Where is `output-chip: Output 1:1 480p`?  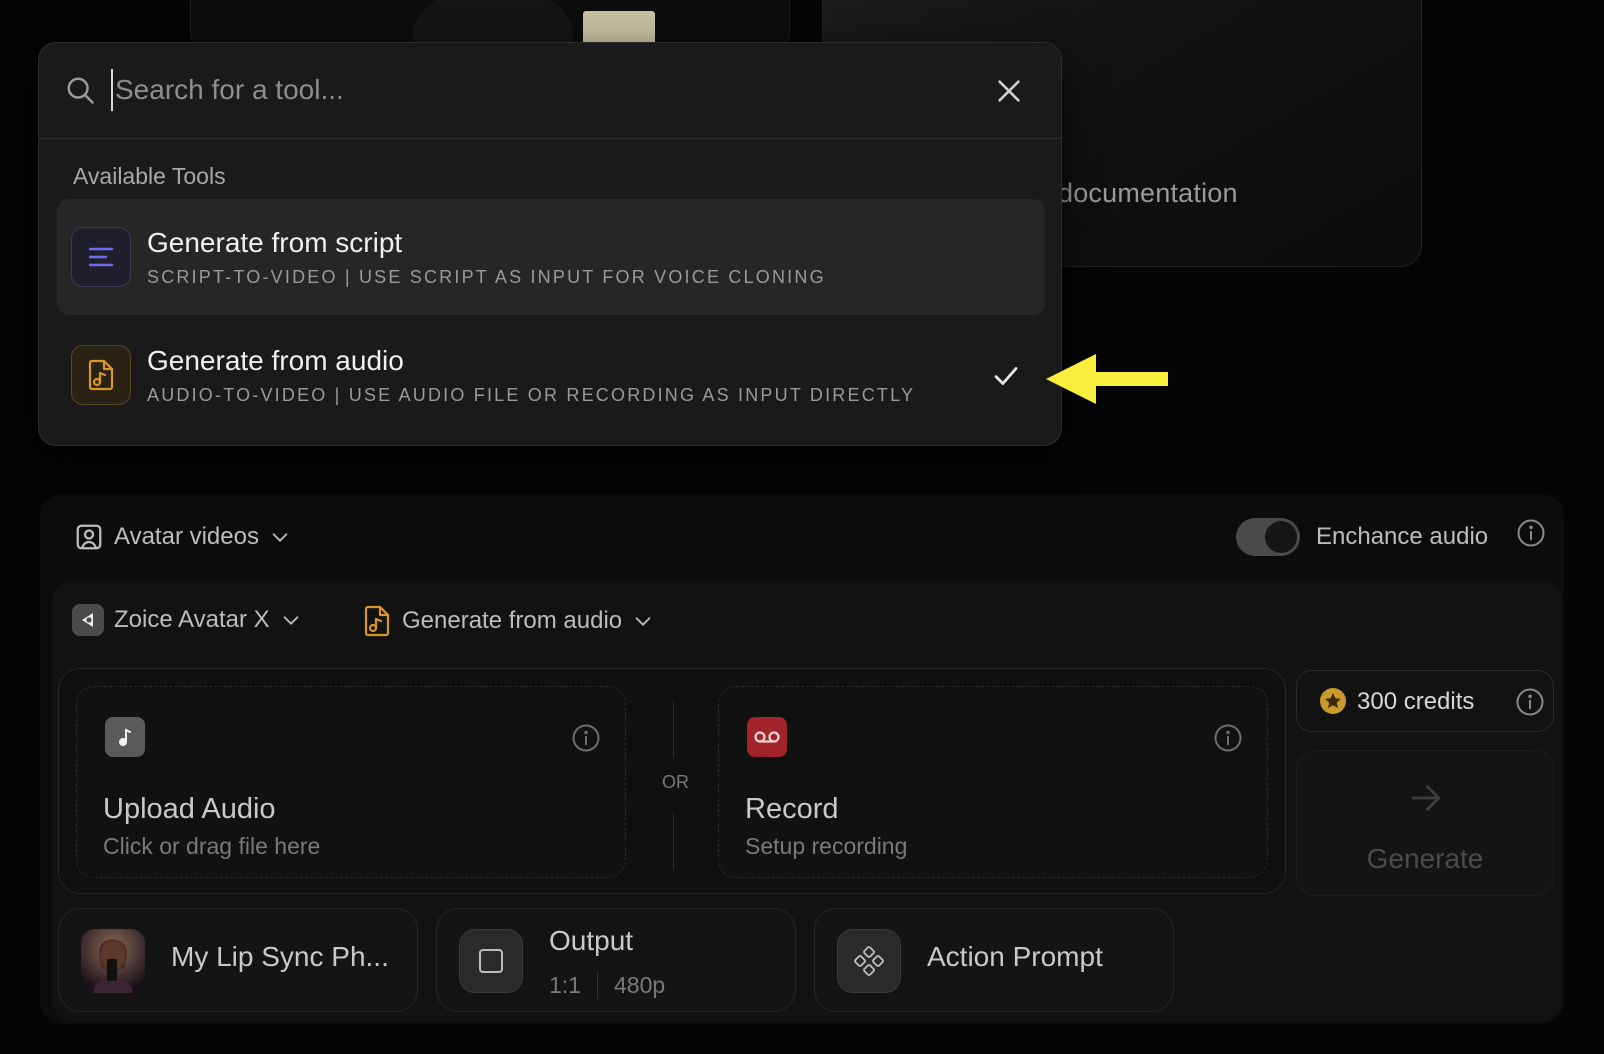
output-chip: Output 1:1 480p is located at coordinates (616, 960).